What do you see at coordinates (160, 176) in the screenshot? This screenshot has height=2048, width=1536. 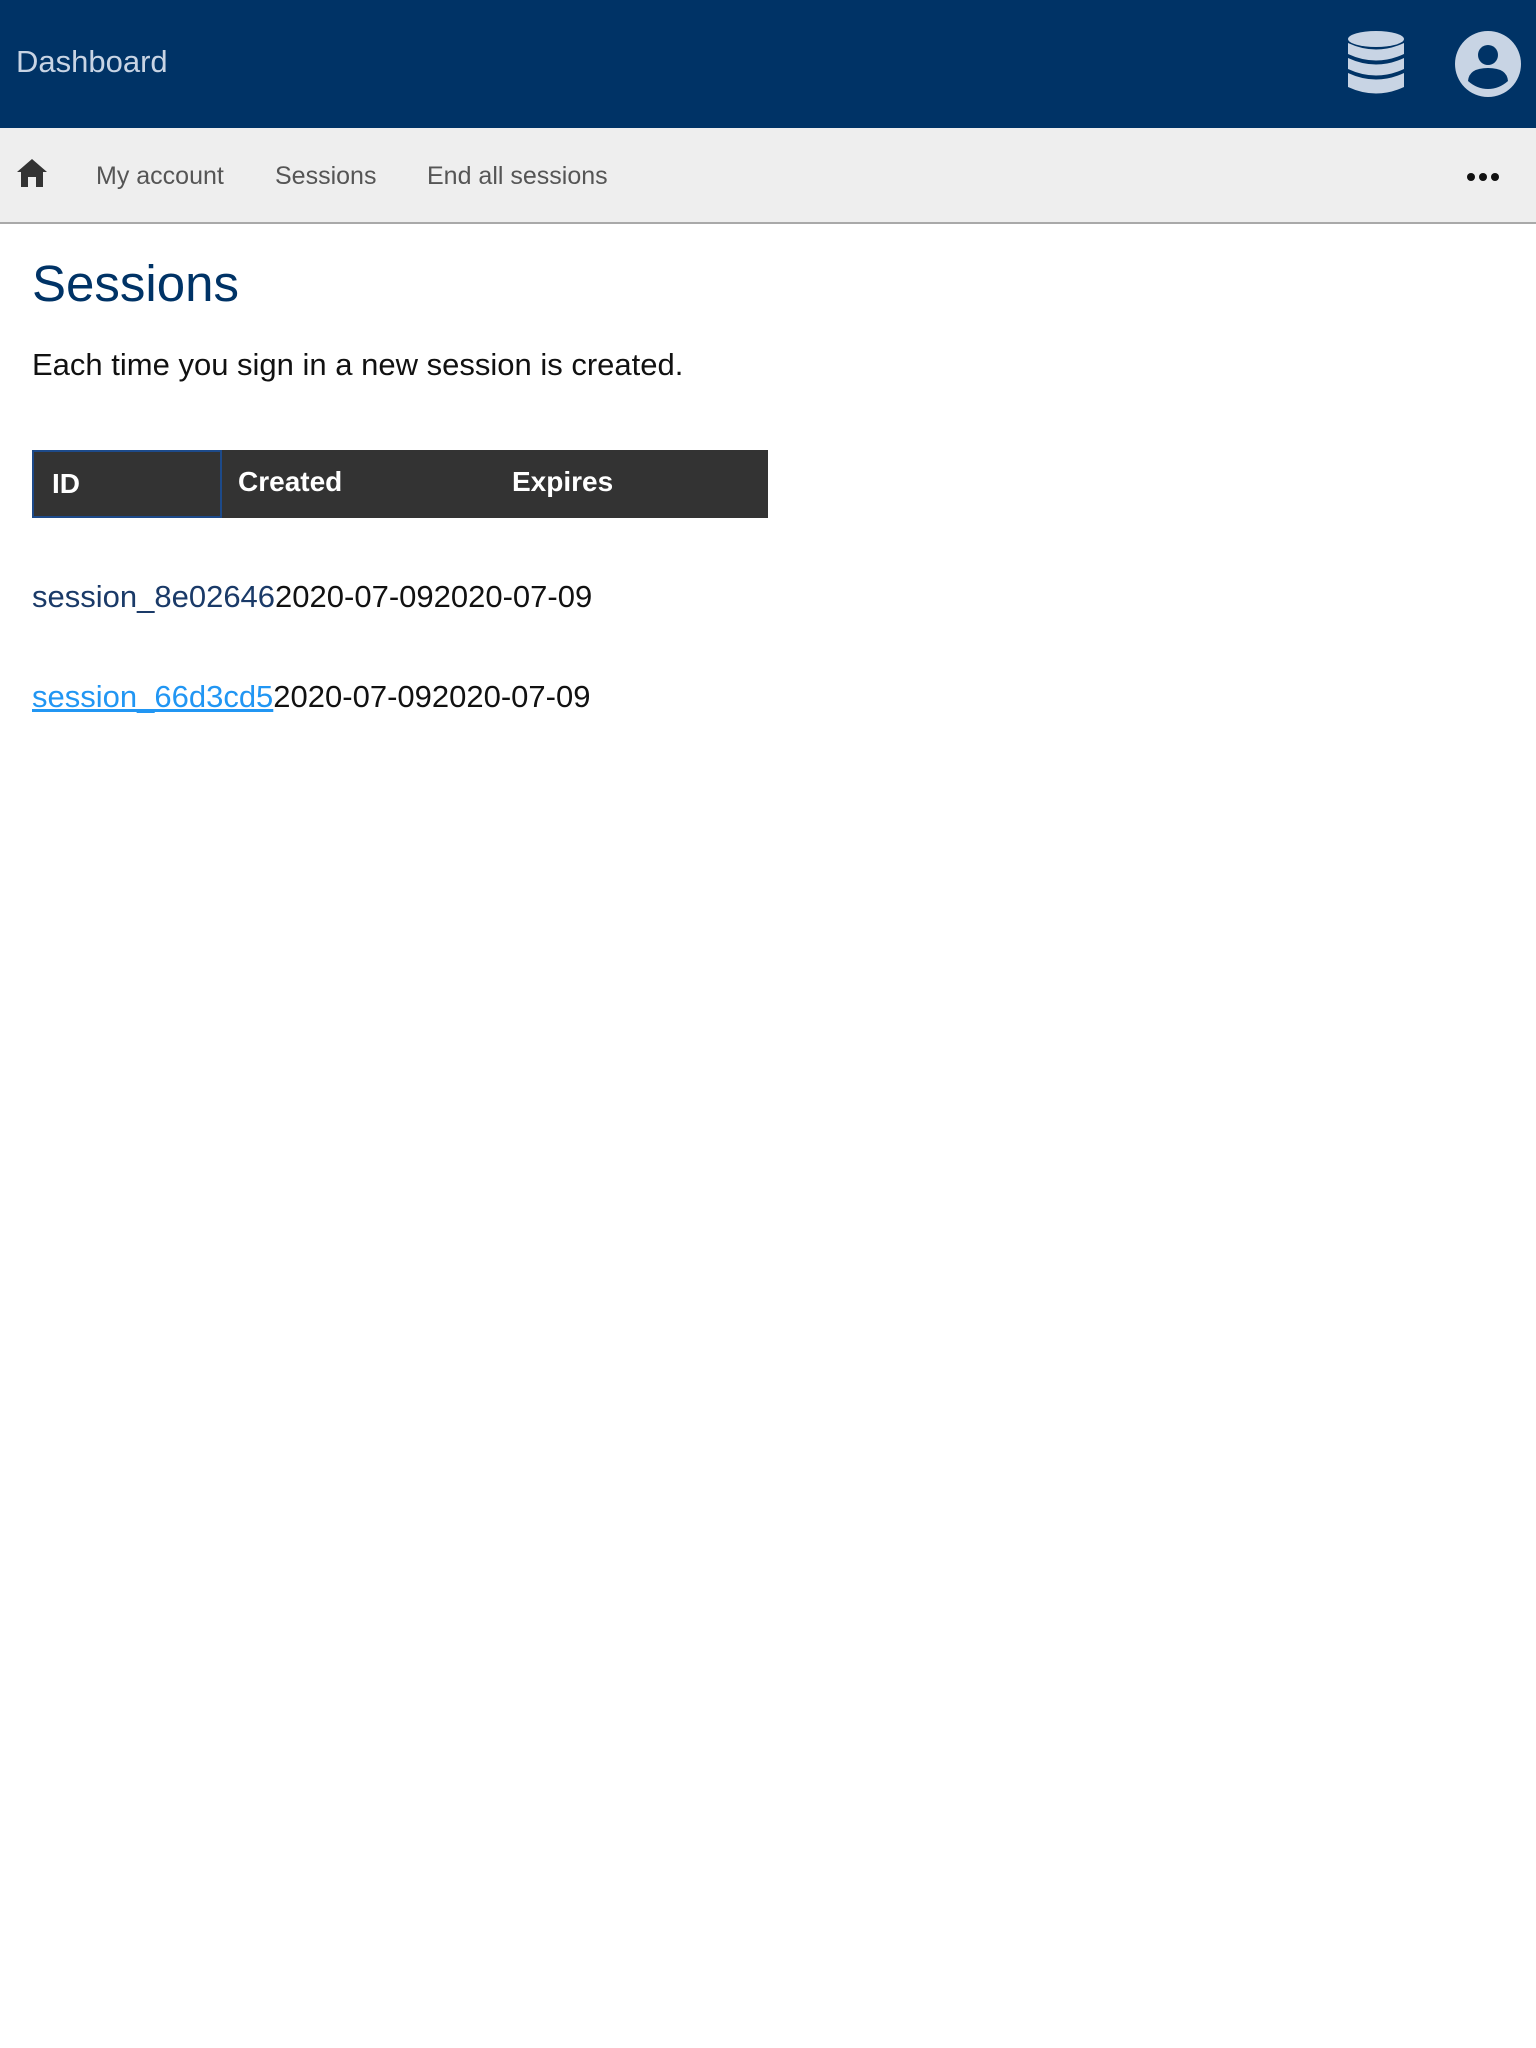 I see `nav-item-my-account: My account` at bounding box center [160, 176].